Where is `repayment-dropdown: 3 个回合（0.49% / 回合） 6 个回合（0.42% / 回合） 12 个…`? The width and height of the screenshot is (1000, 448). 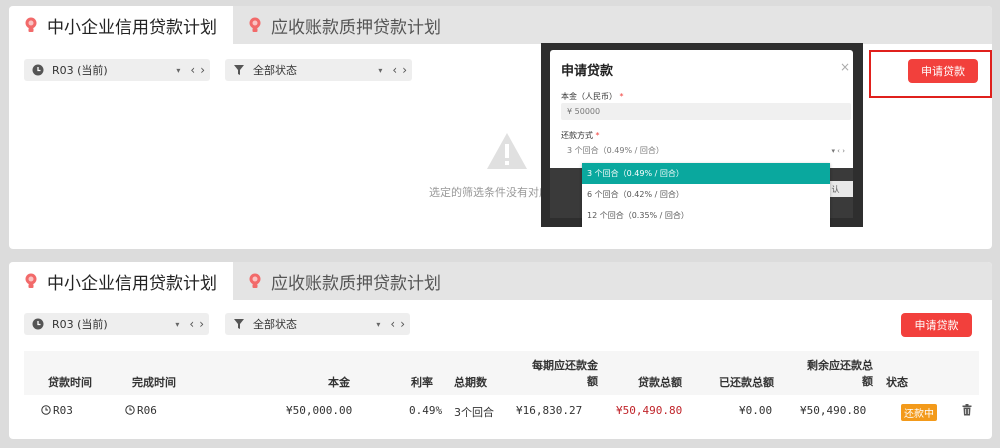
repayment-dropdown: 3 个回合（0.49% / 回合） 6 个回合（0.42% / 回合） 12 个… is located at coordinates (706, 195).